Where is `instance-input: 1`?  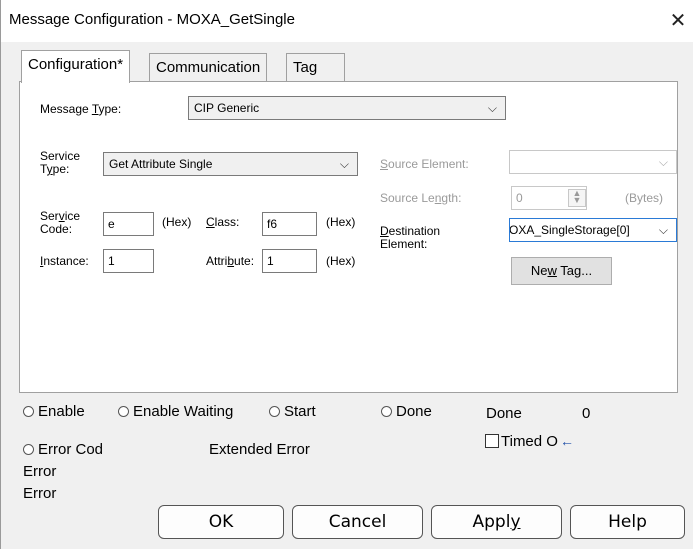 instance-input: 1 is located at coordinates (128, 261).